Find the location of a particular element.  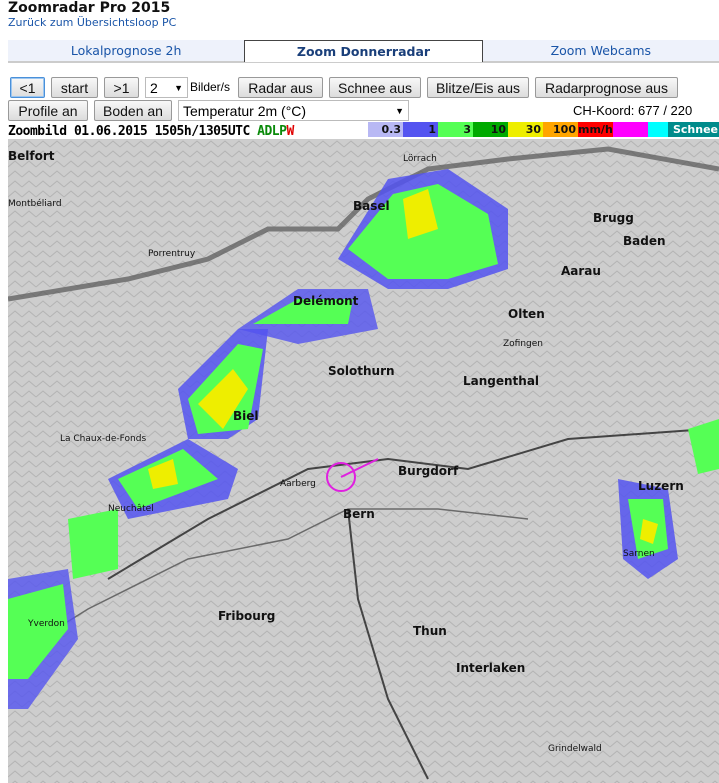

speed-unit-label: Bilder/s is located at coordinates (210, 87).